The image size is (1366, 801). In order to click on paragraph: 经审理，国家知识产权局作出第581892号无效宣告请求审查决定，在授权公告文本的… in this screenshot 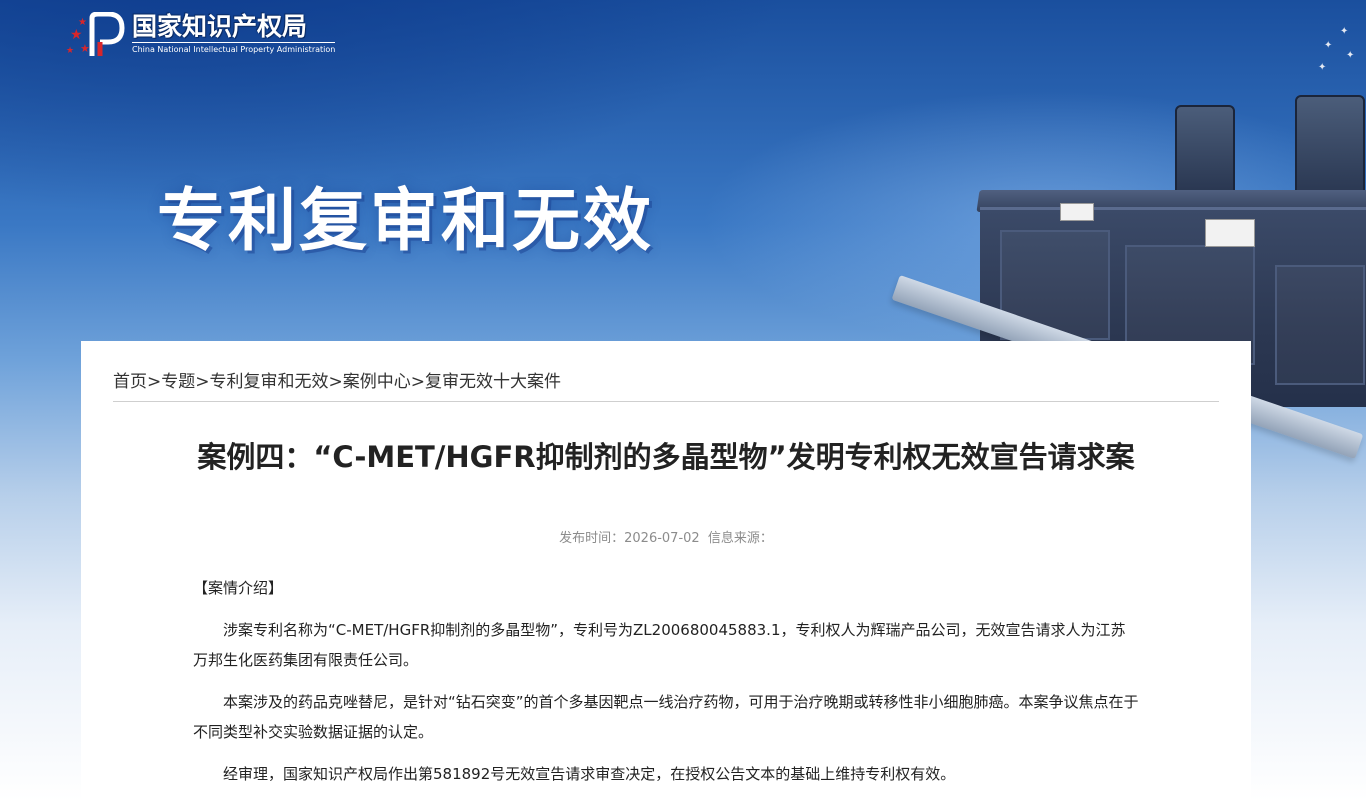, I will do `click(589, 774)`.